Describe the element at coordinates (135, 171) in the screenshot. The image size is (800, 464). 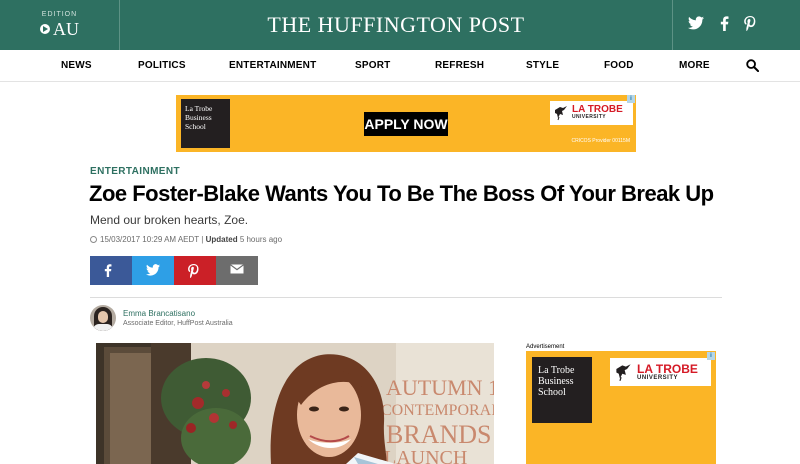
I see `section-label: ENTERTAINMENT` at that location.